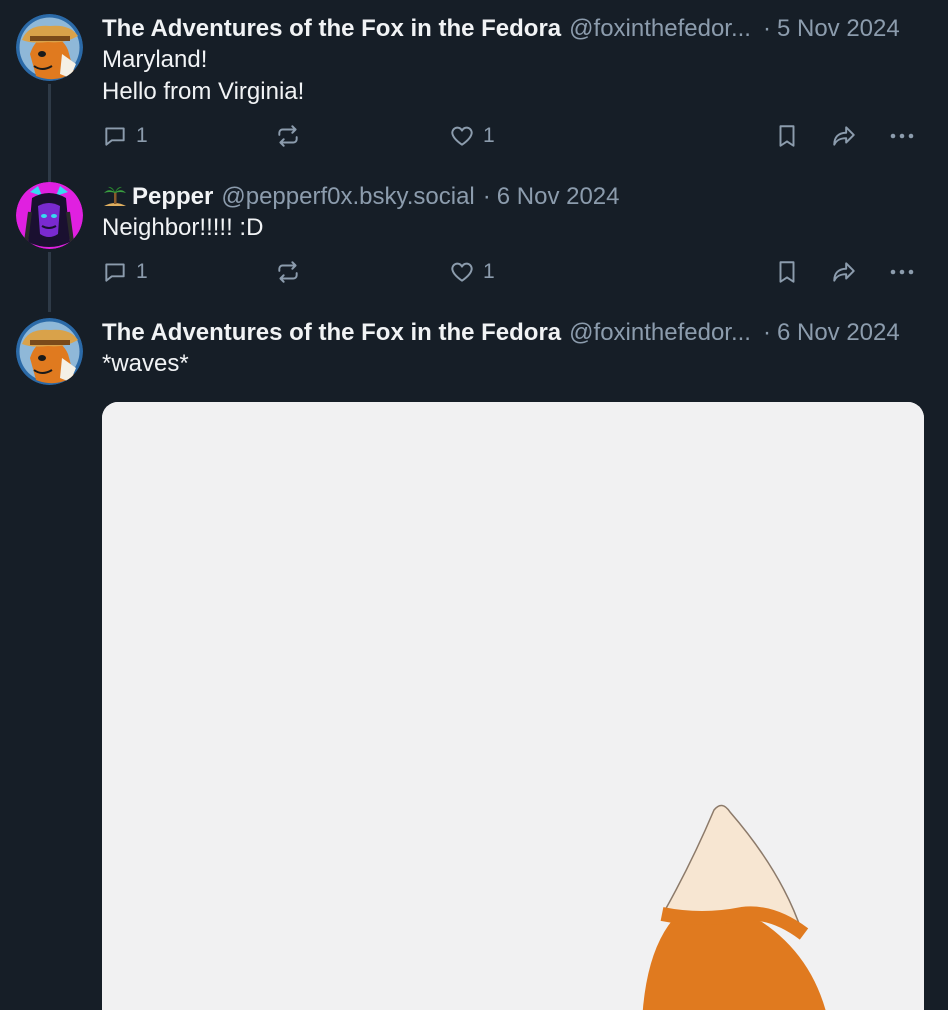 The height and width of the screenshot is (1010, 948). I want to click on post-text: Maryland! Hello from Virginia!, so click(513, 76).